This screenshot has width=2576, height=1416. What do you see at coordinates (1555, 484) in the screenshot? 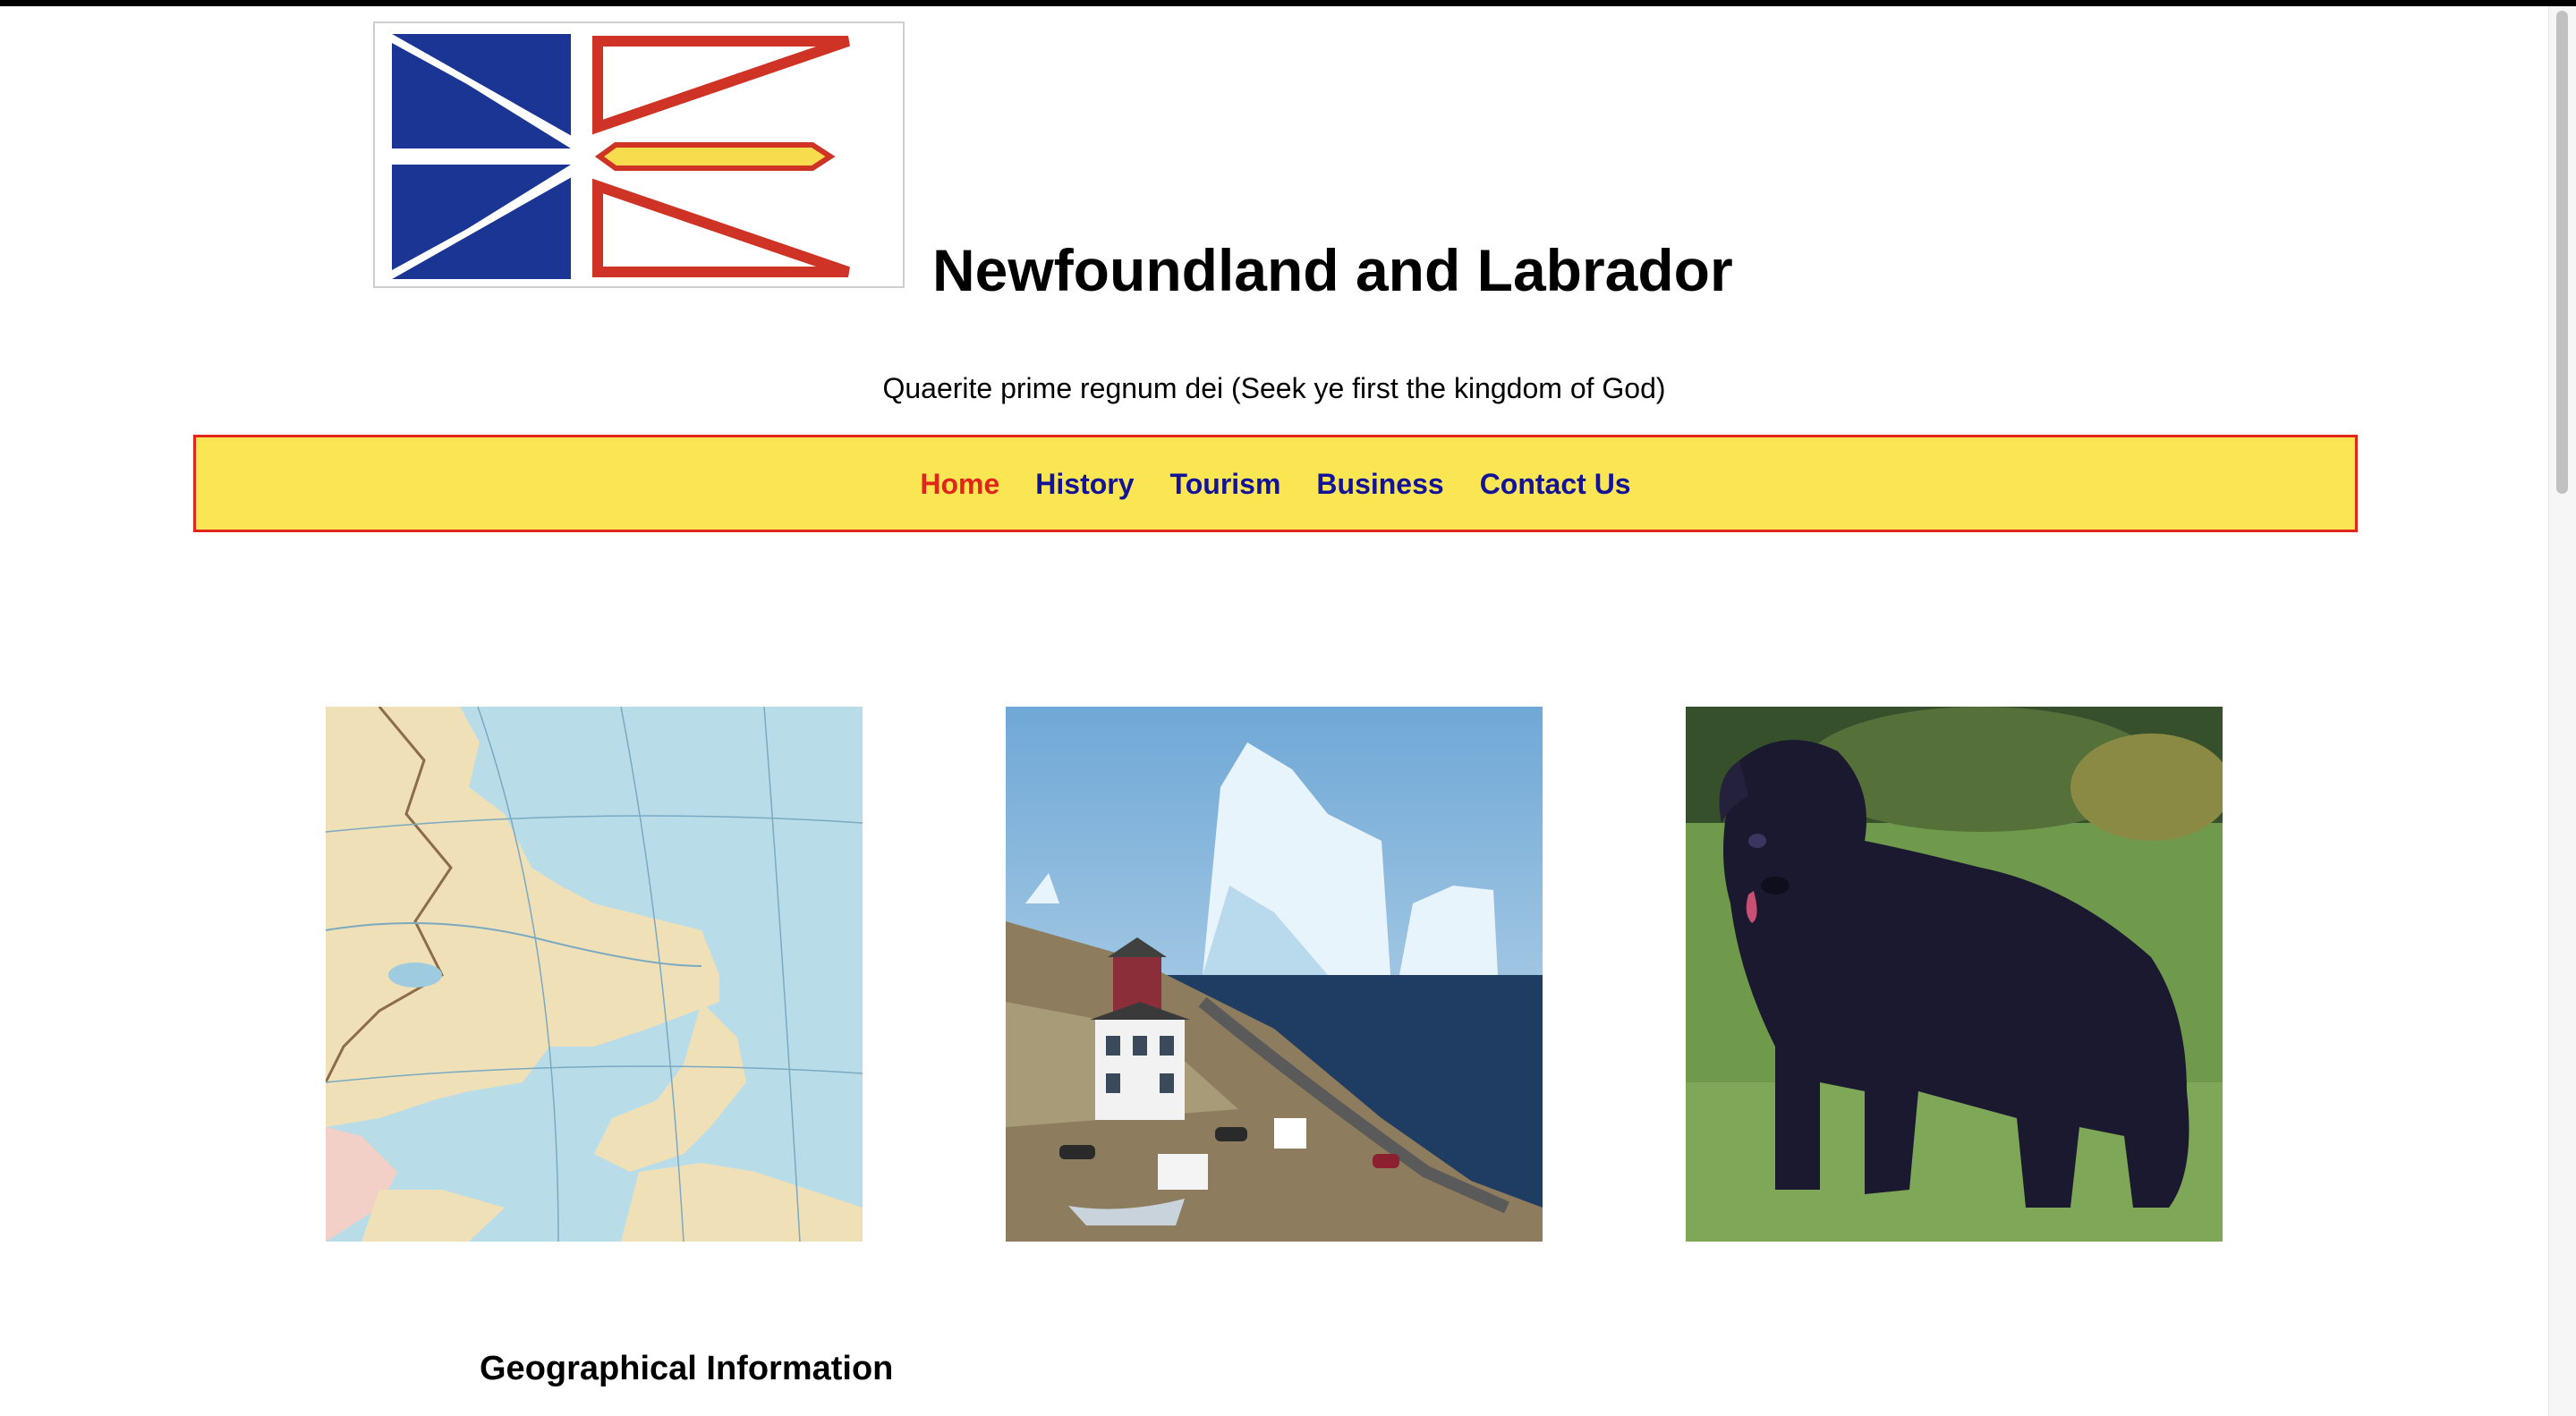
I see `nav-contact-us: Contact Us` at bounding box center [1555, 484].